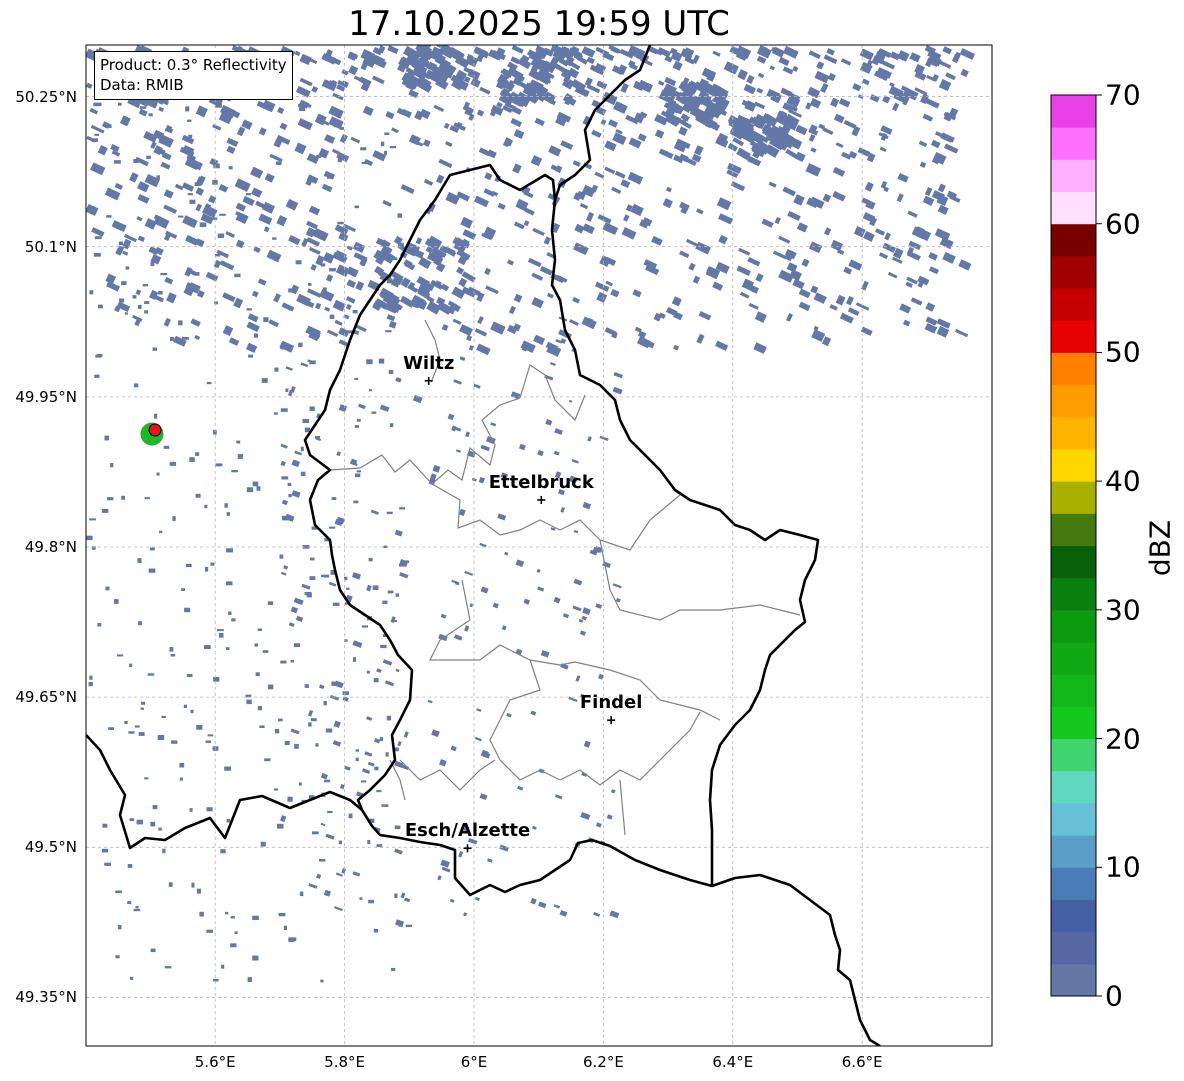 The image size is (1184, 1081). I want to click on colorbar-tick-label: 70, so click(1123, 95).